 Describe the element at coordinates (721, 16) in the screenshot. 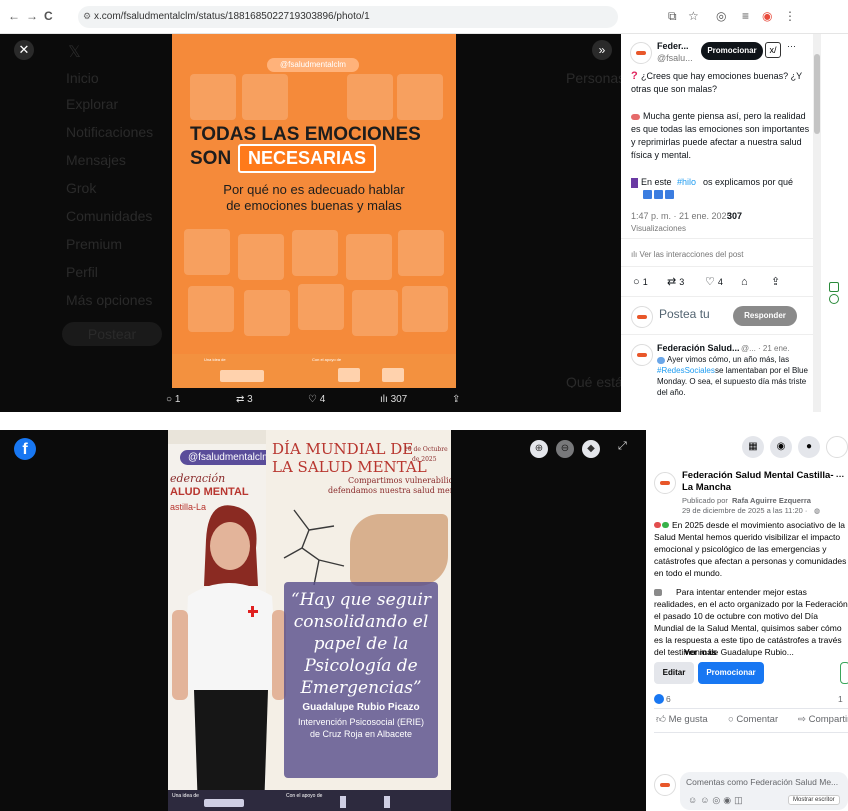

I see `extensions-icon: ◎` at that location.